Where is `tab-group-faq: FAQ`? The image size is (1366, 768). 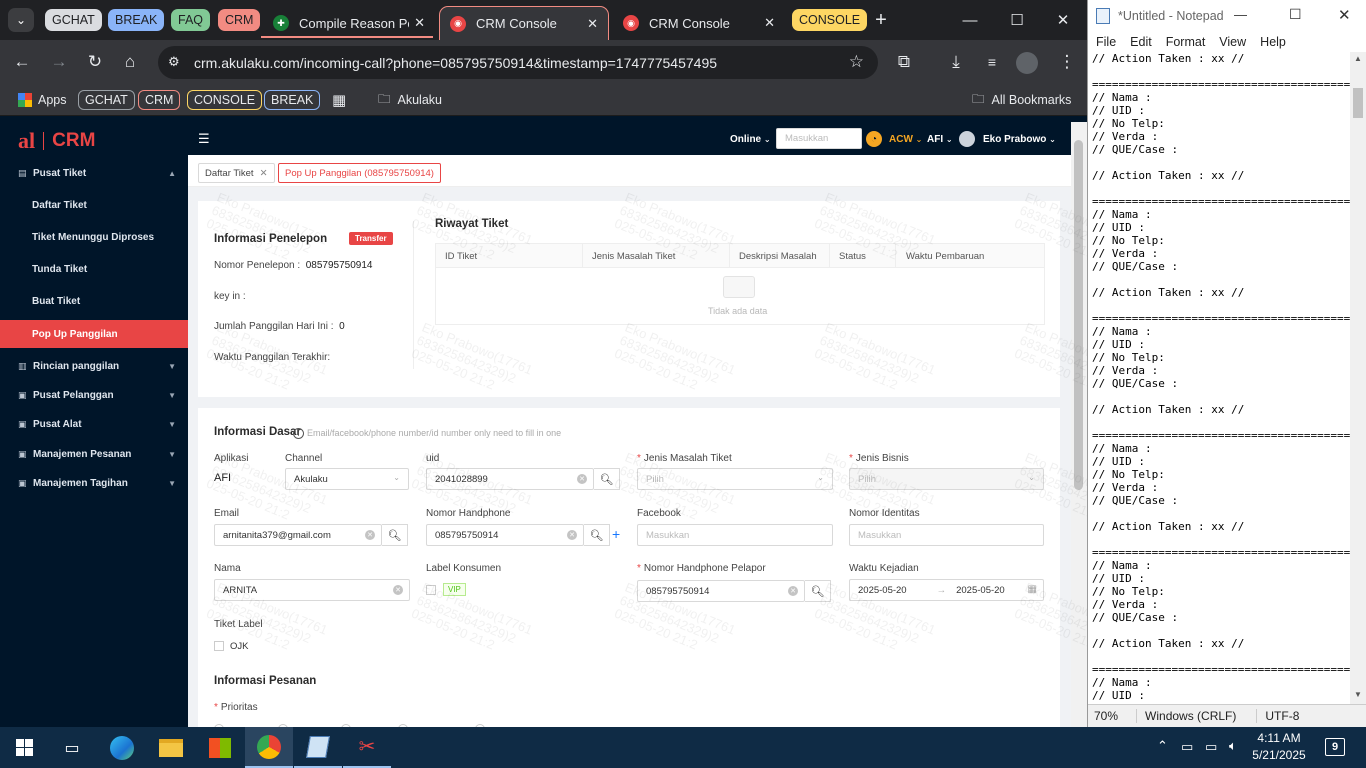
tab-group-faq: FAQ is located at coordinates (191, 20).